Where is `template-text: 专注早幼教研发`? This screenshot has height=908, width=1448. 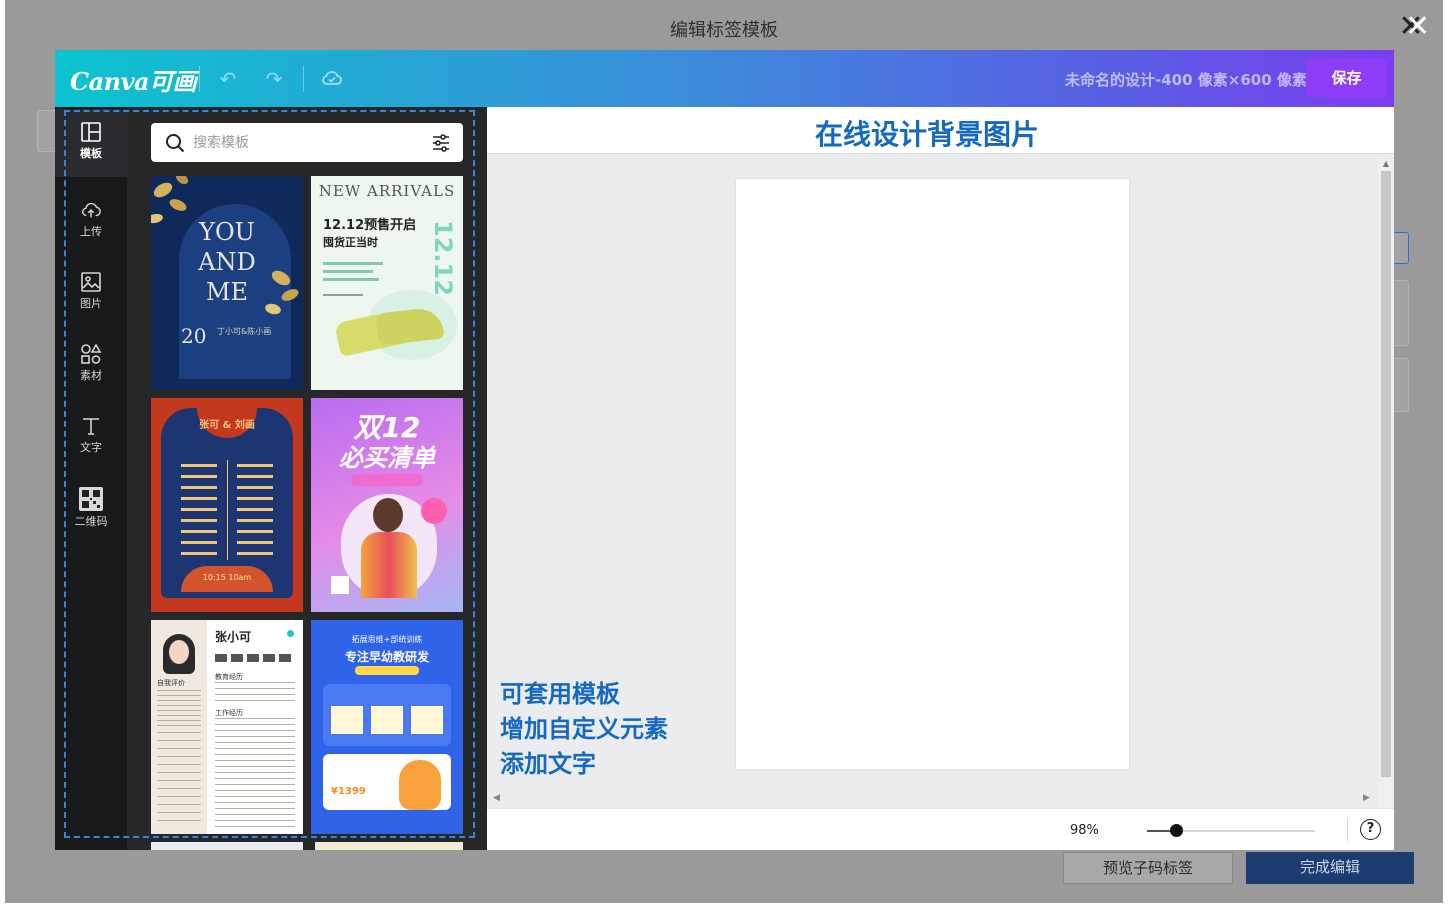 template-text: 专注早幼教研发 is located at coordinates (386, 657).